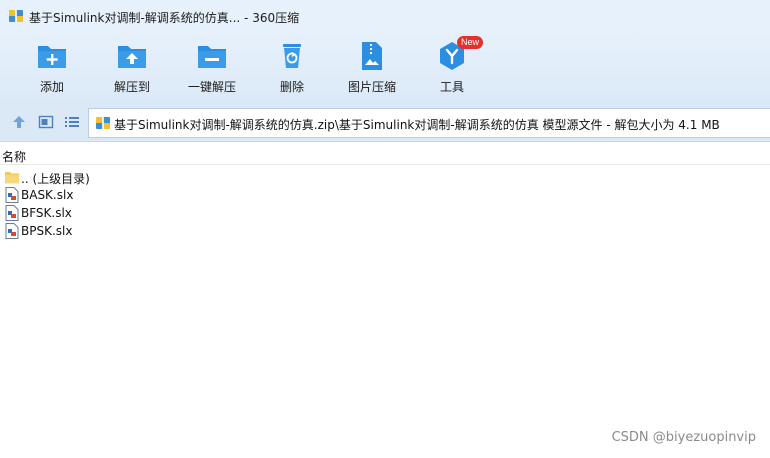  I want to click on tools-label: 工具, so click(451, 87).